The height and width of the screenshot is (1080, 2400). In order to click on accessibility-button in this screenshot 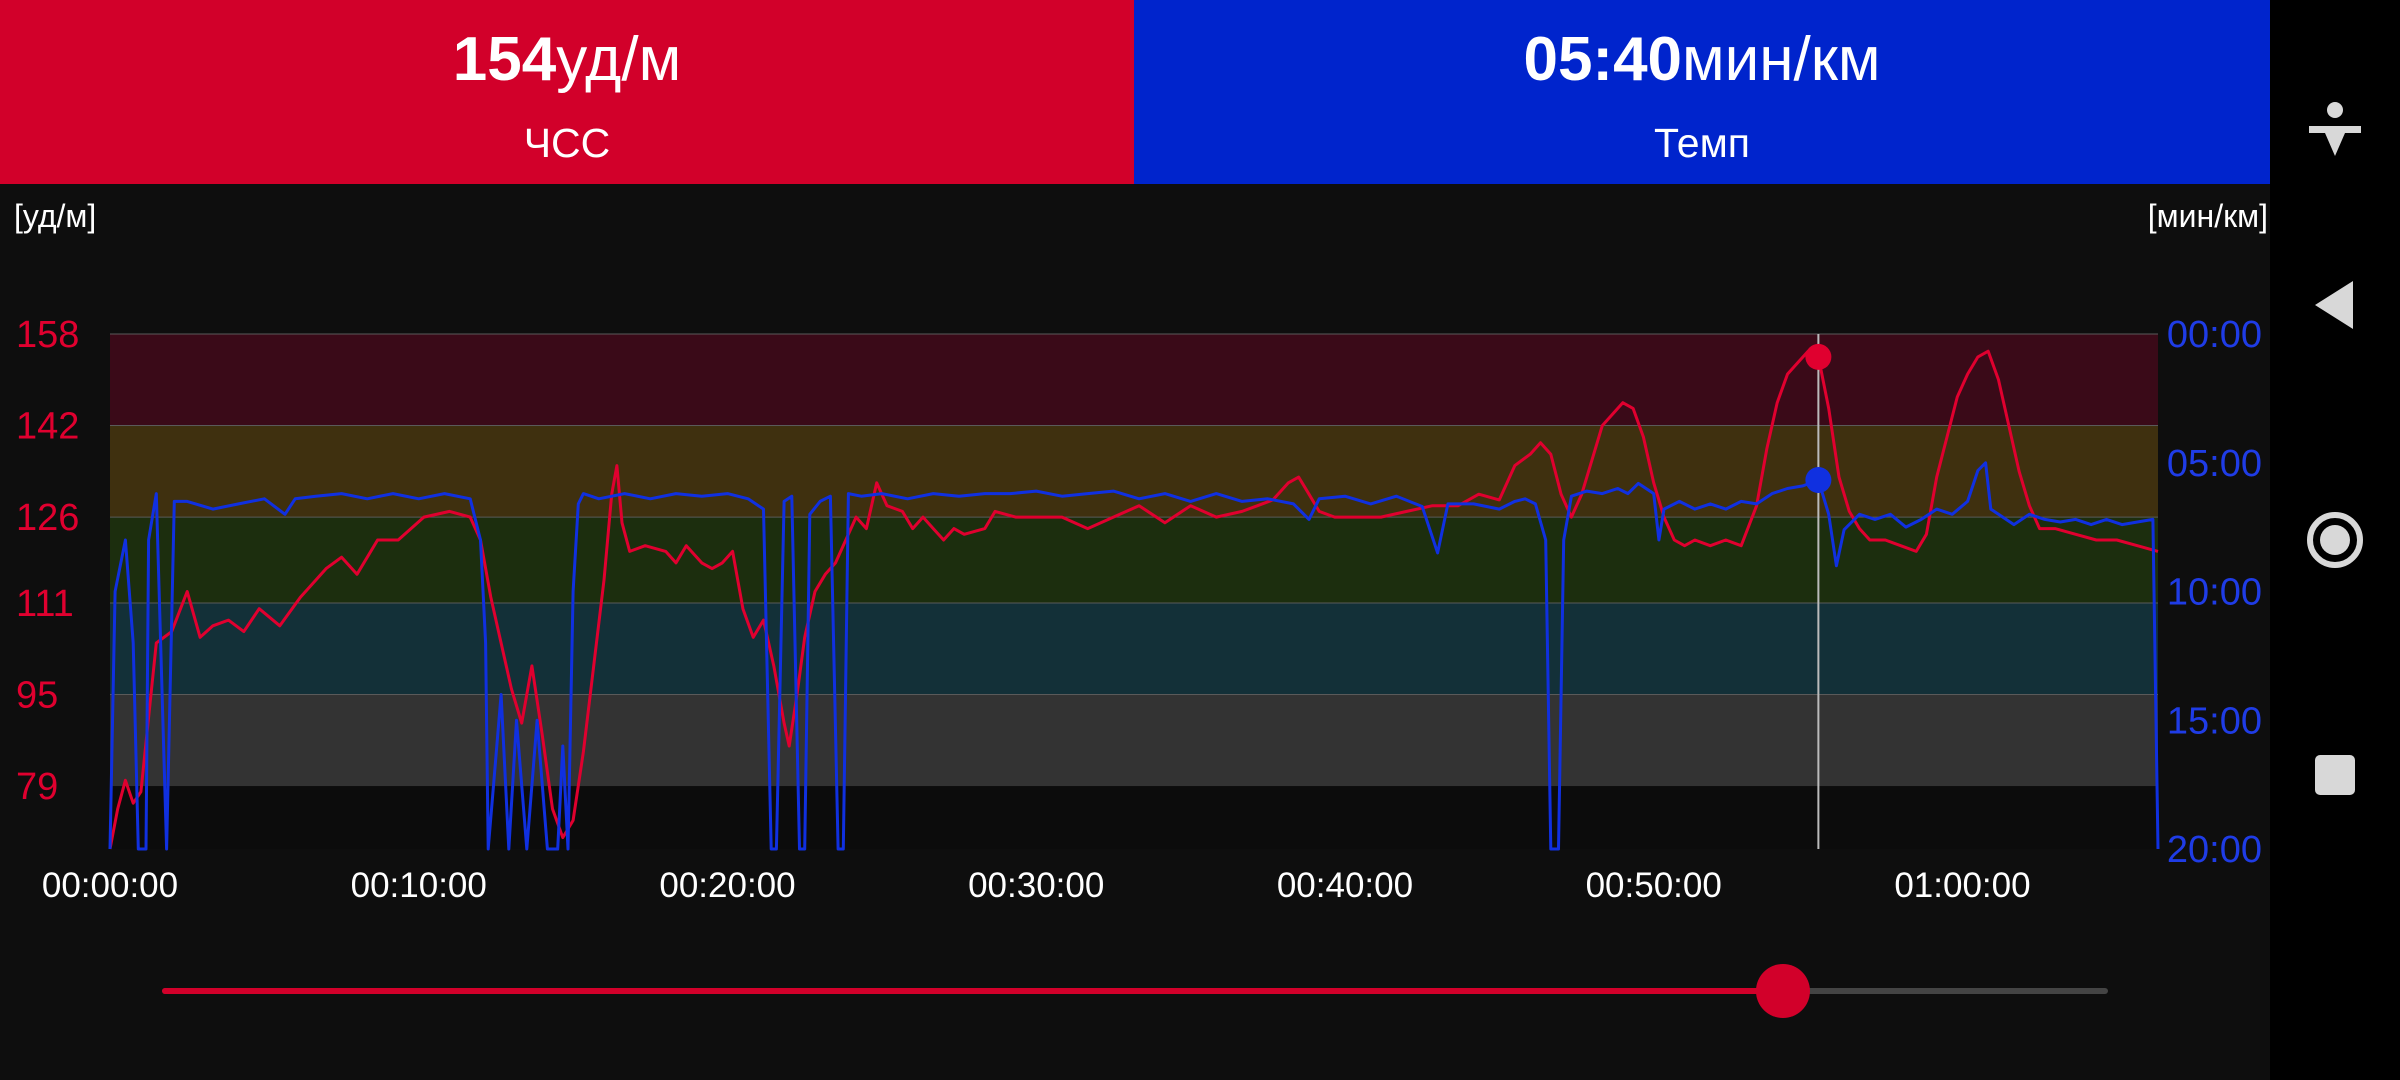, I will do `click(2335, 131)`.